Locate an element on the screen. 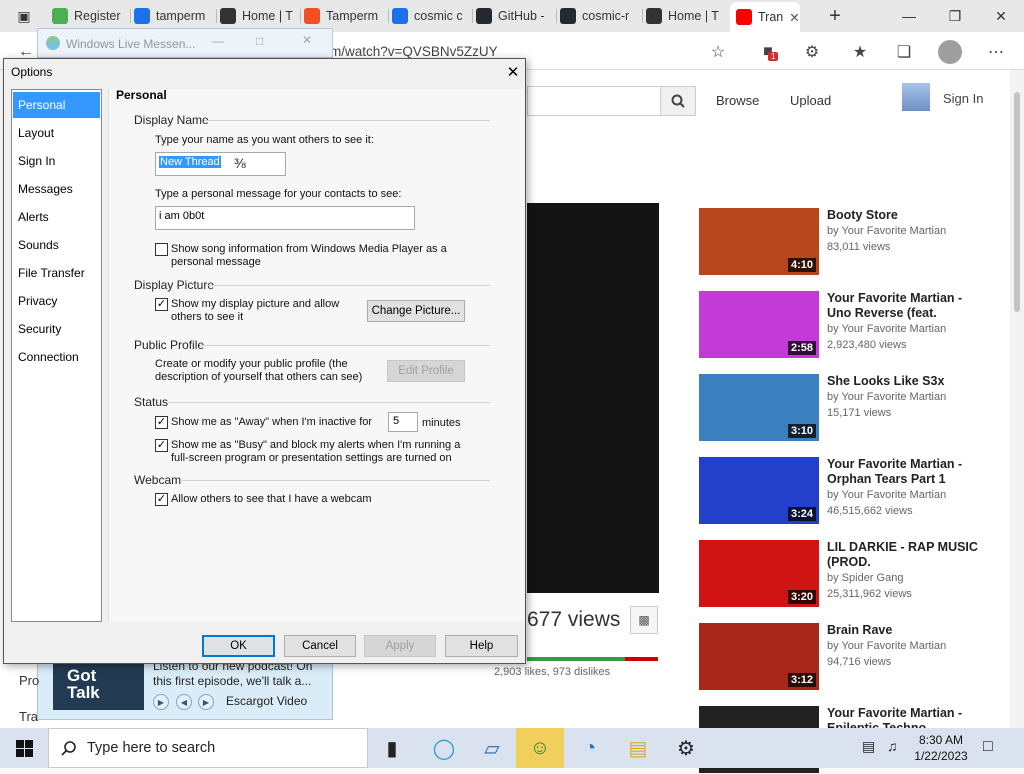 This screenshot has width=1024, height=774. video-player is located at coordinates (593, 398).